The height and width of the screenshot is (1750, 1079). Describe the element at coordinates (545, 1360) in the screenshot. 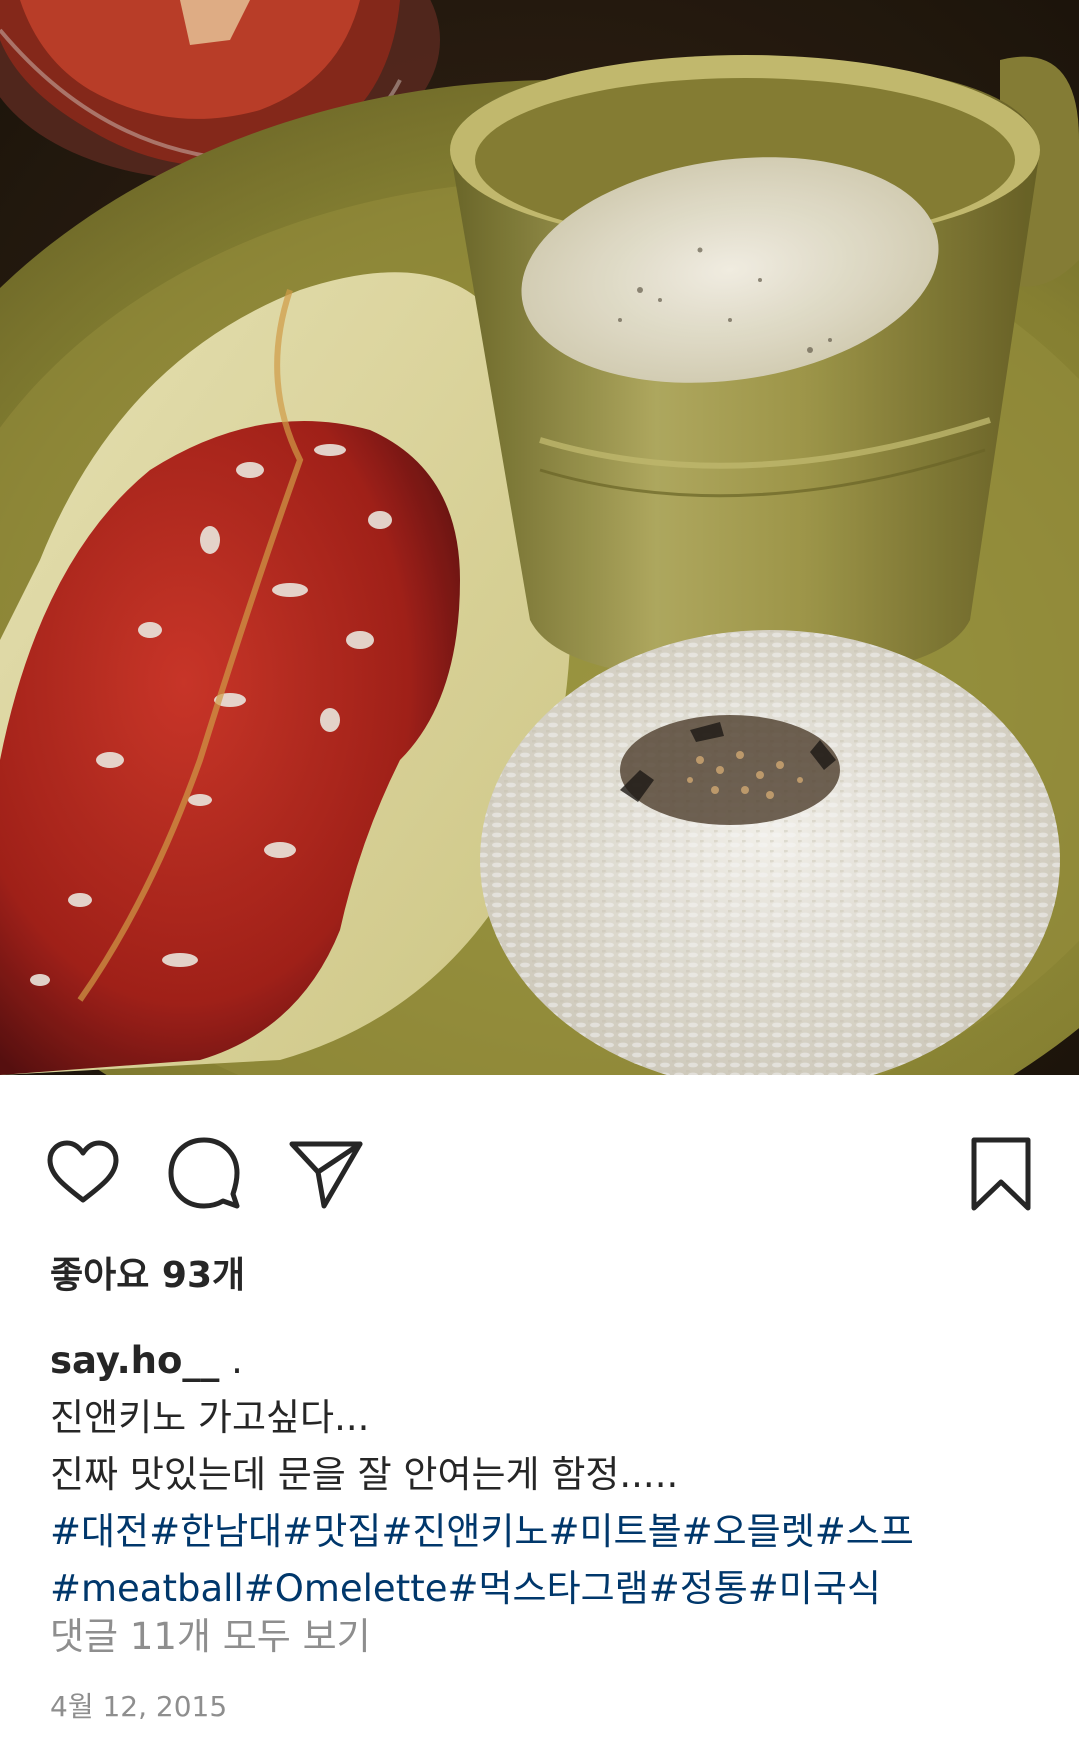

I see `caption-header-line: say.ho__ .` at that location.